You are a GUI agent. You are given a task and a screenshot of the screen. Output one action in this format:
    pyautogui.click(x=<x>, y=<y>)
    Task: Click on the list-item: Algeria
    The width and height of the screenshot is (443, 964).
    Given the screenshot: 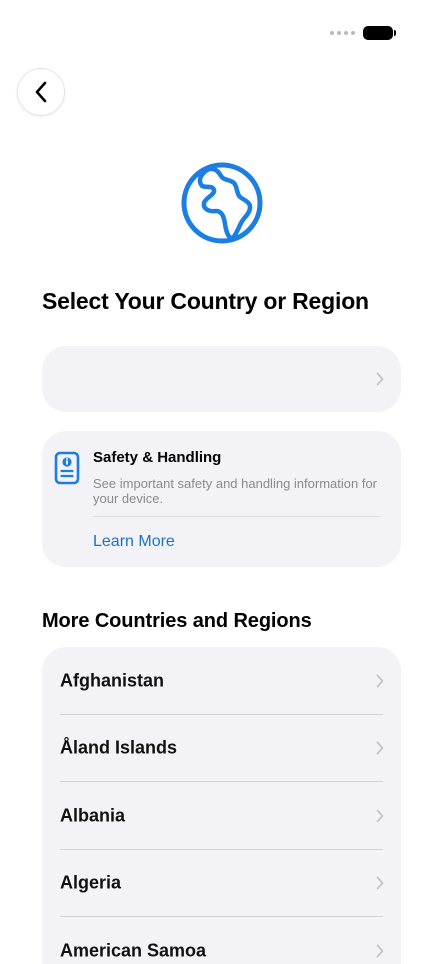 What is the action you would take?
    pyautogui.click(x=221, y=884)
    